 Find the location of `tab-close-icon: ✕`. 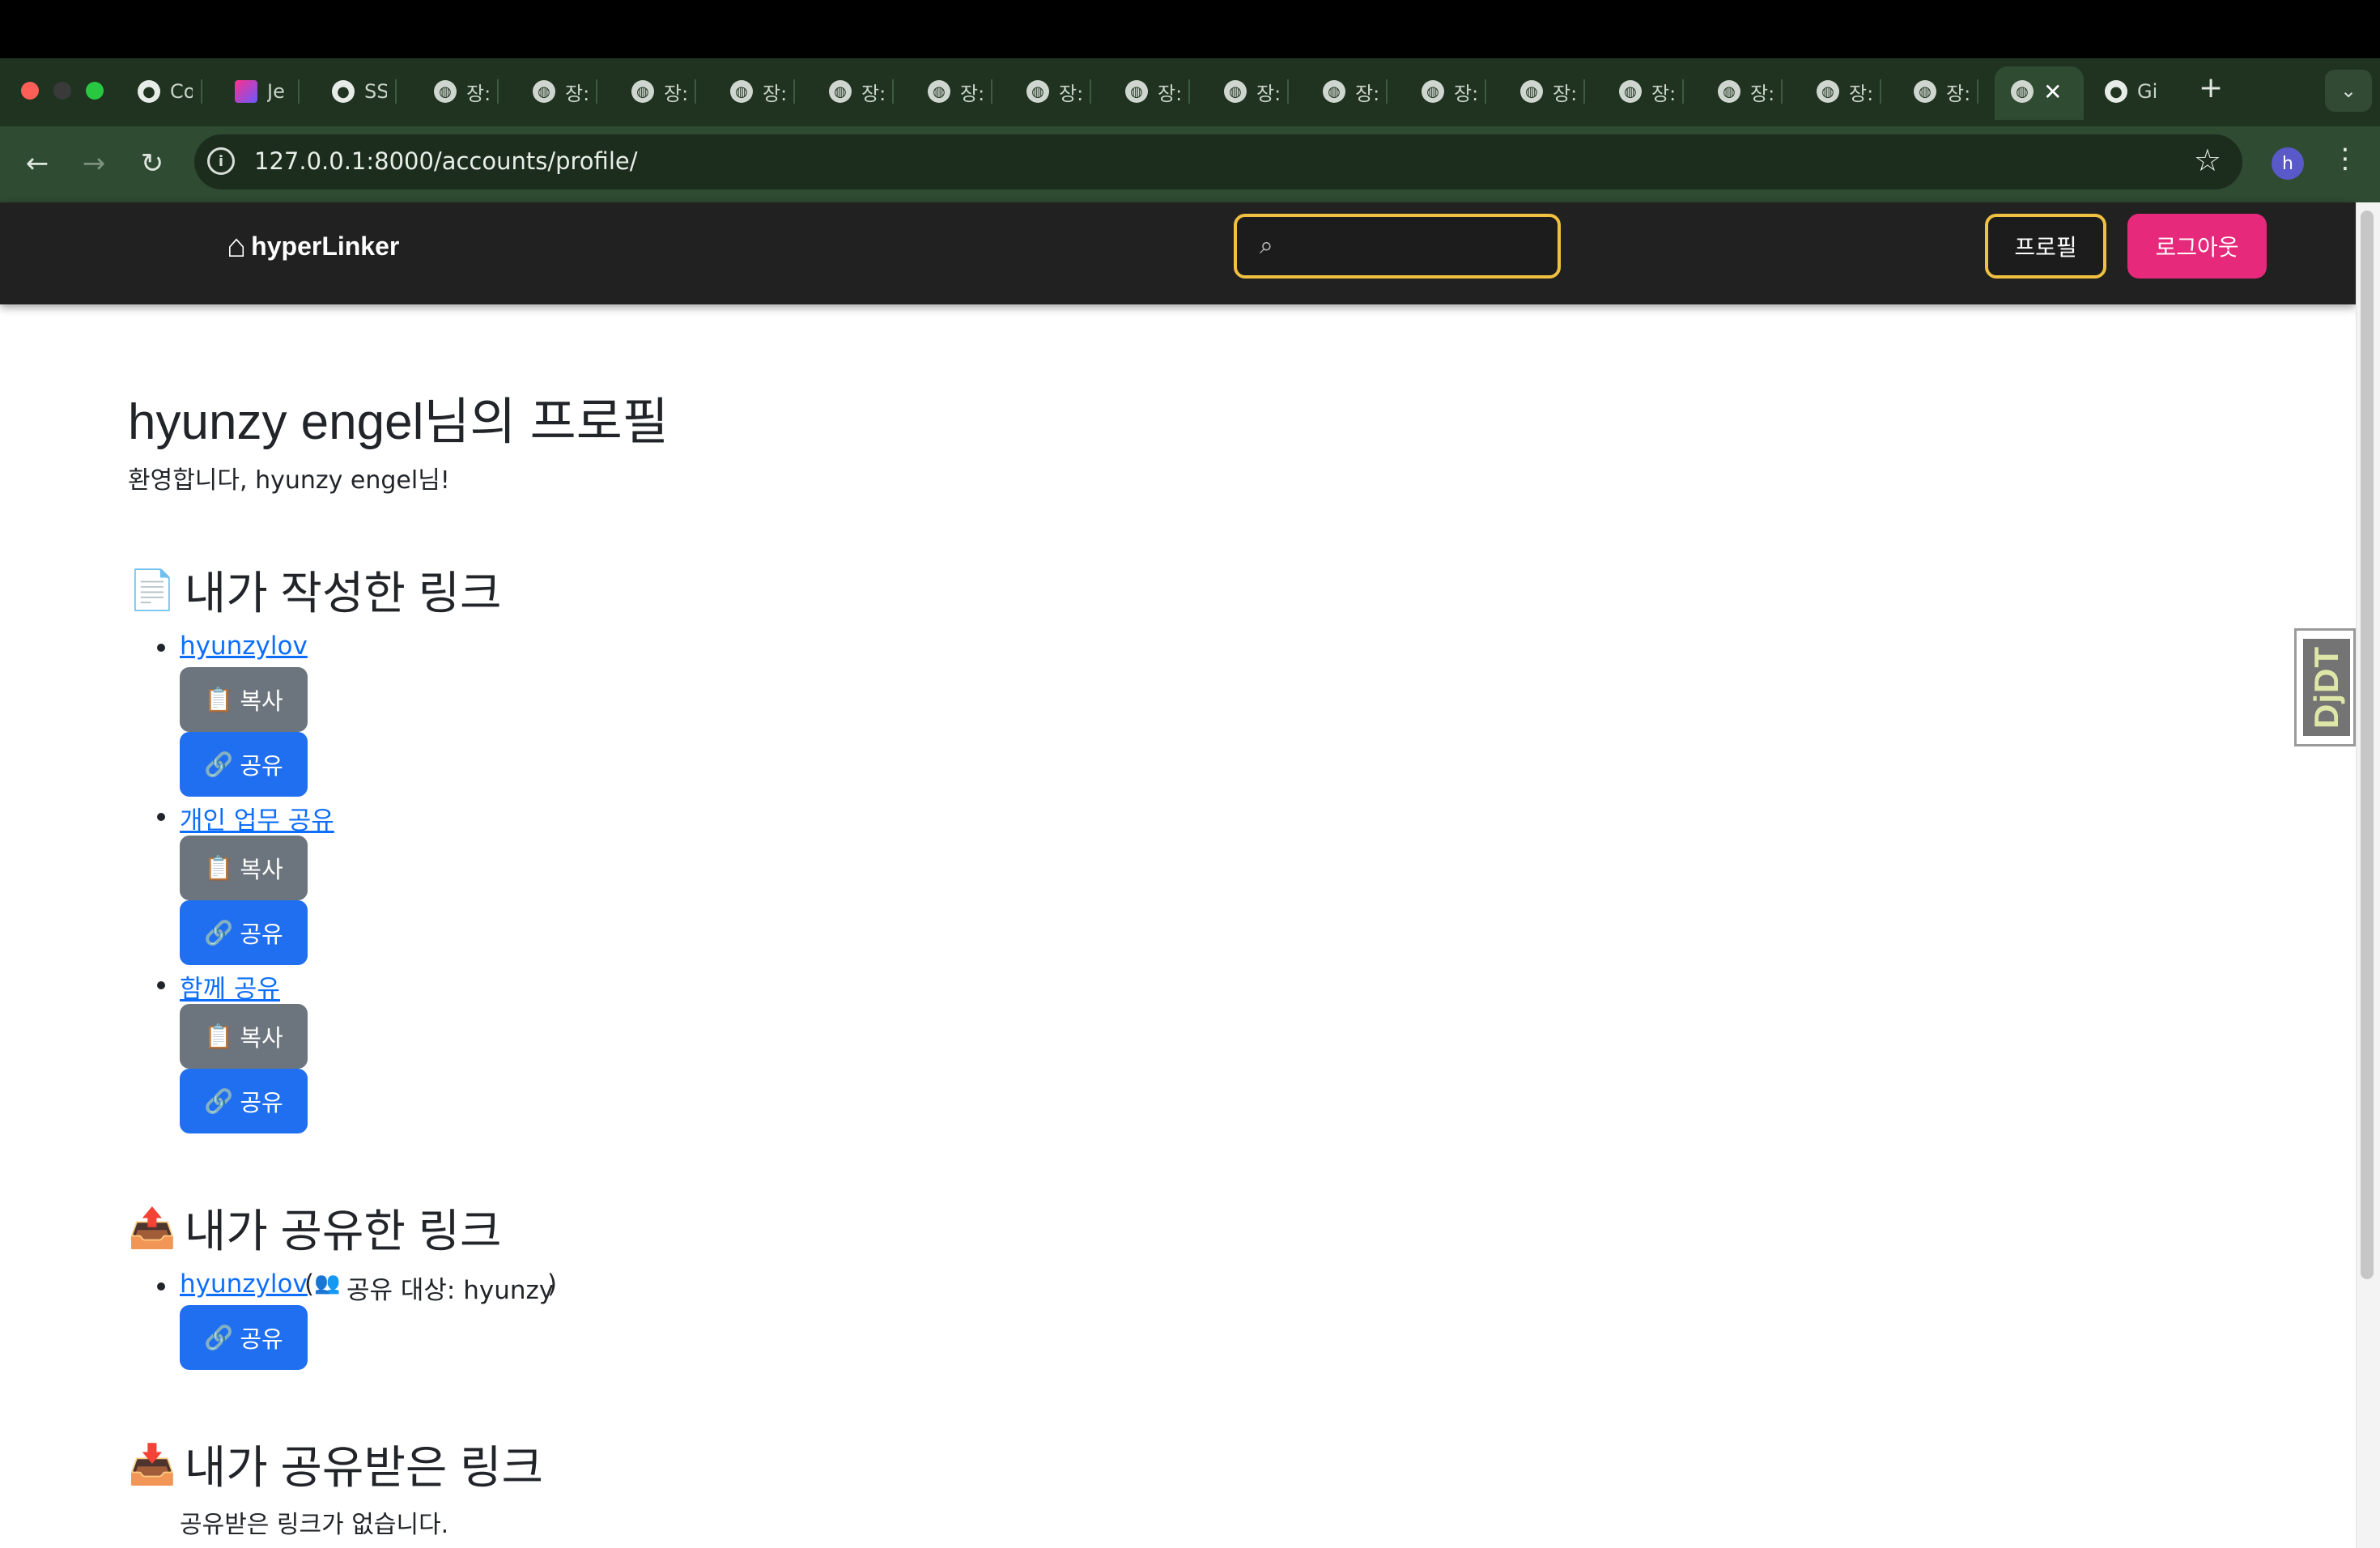

tab-close-icon: ✕ is located at coordinates (2052, 92).